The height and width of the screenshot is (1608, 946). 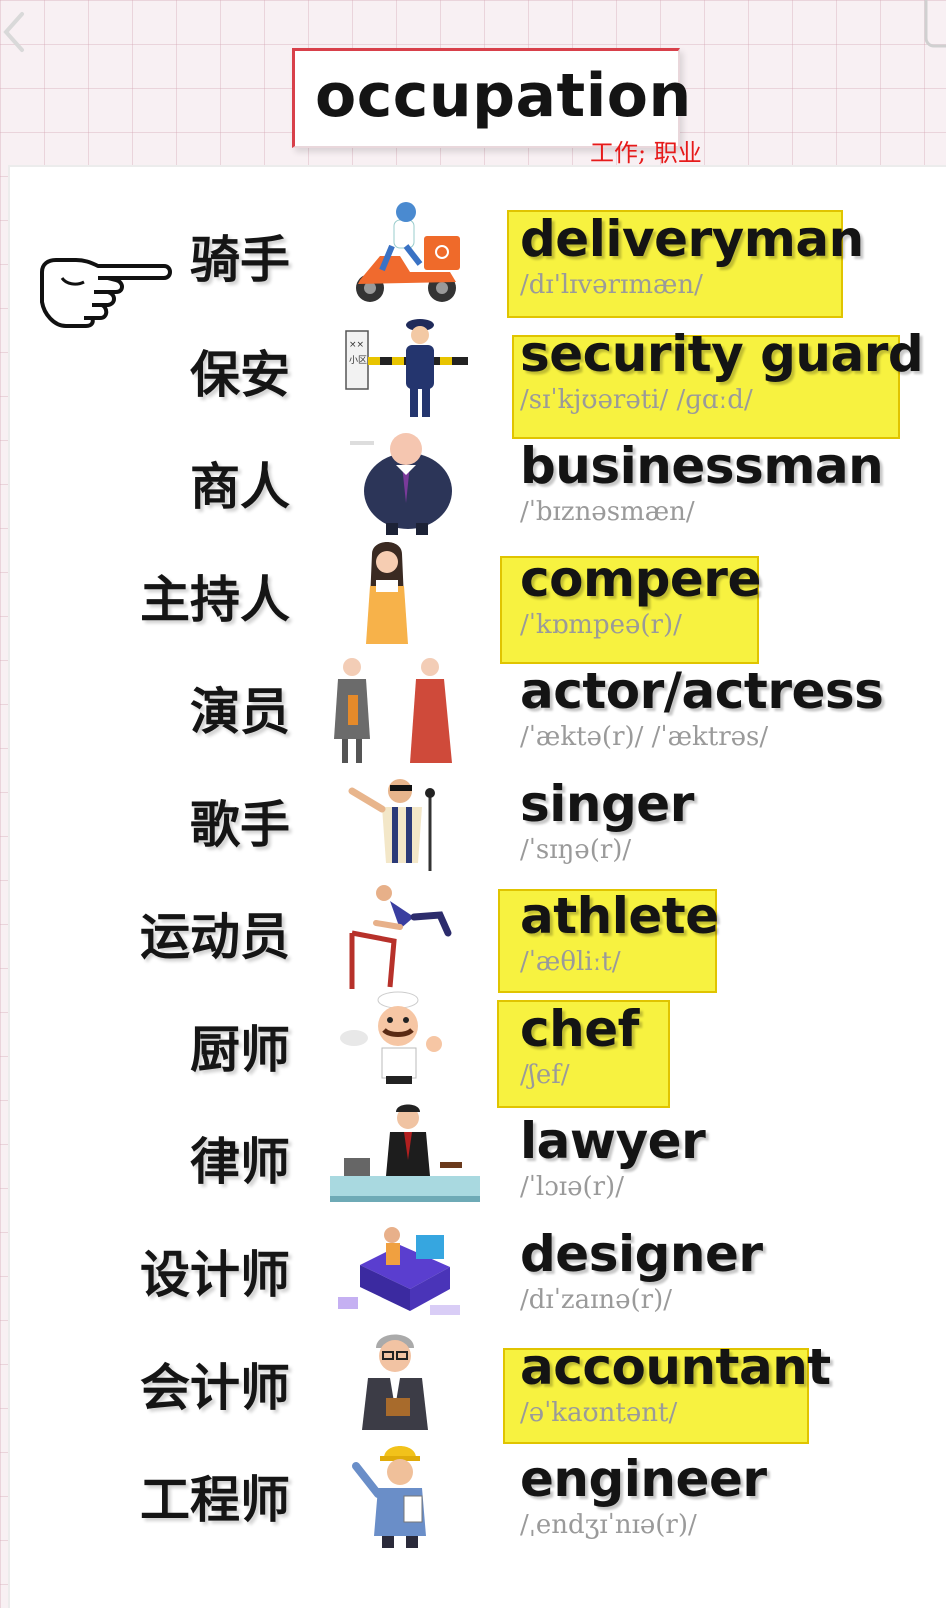 What do you see at coordinates (473, 1049) in the screenshot?
I see `occupation-row-chef: 厨师 chef /ʃef/` at bounding box center [473, 1049].